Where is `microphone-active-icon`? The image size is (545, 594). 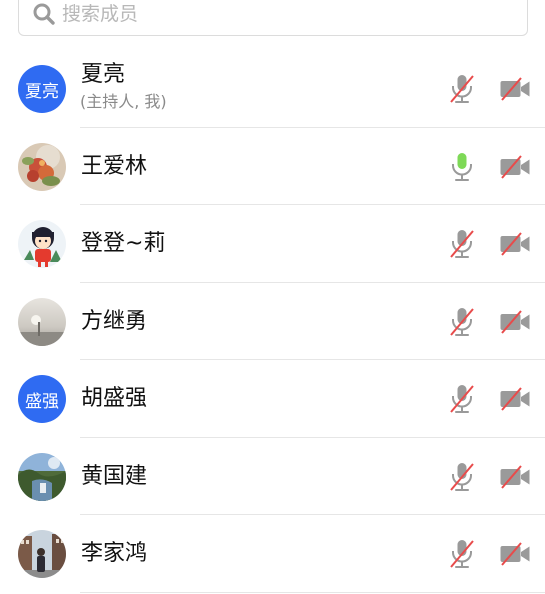
microphone-active-icon is located at coordinates (462, 167).